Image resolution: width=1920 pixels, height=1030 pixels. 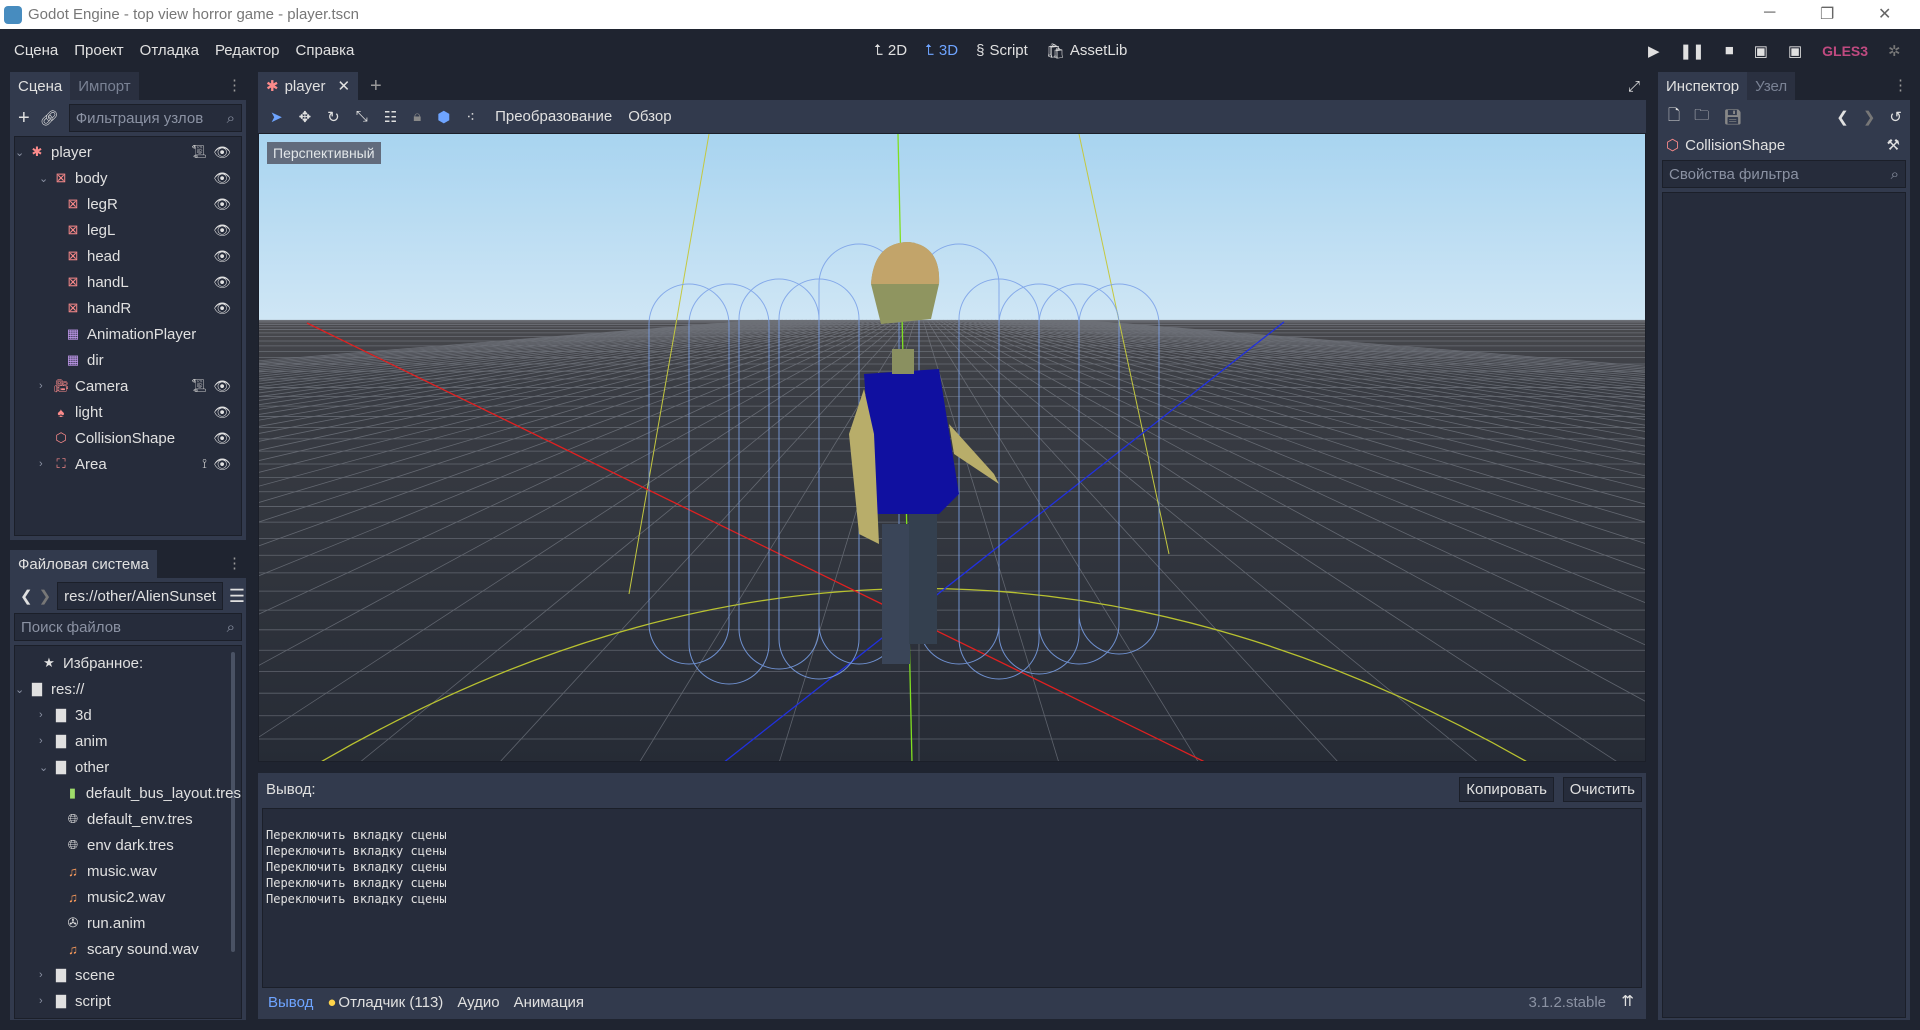 I want to click on tab-node: Узел, so click(x=1771, y=86).